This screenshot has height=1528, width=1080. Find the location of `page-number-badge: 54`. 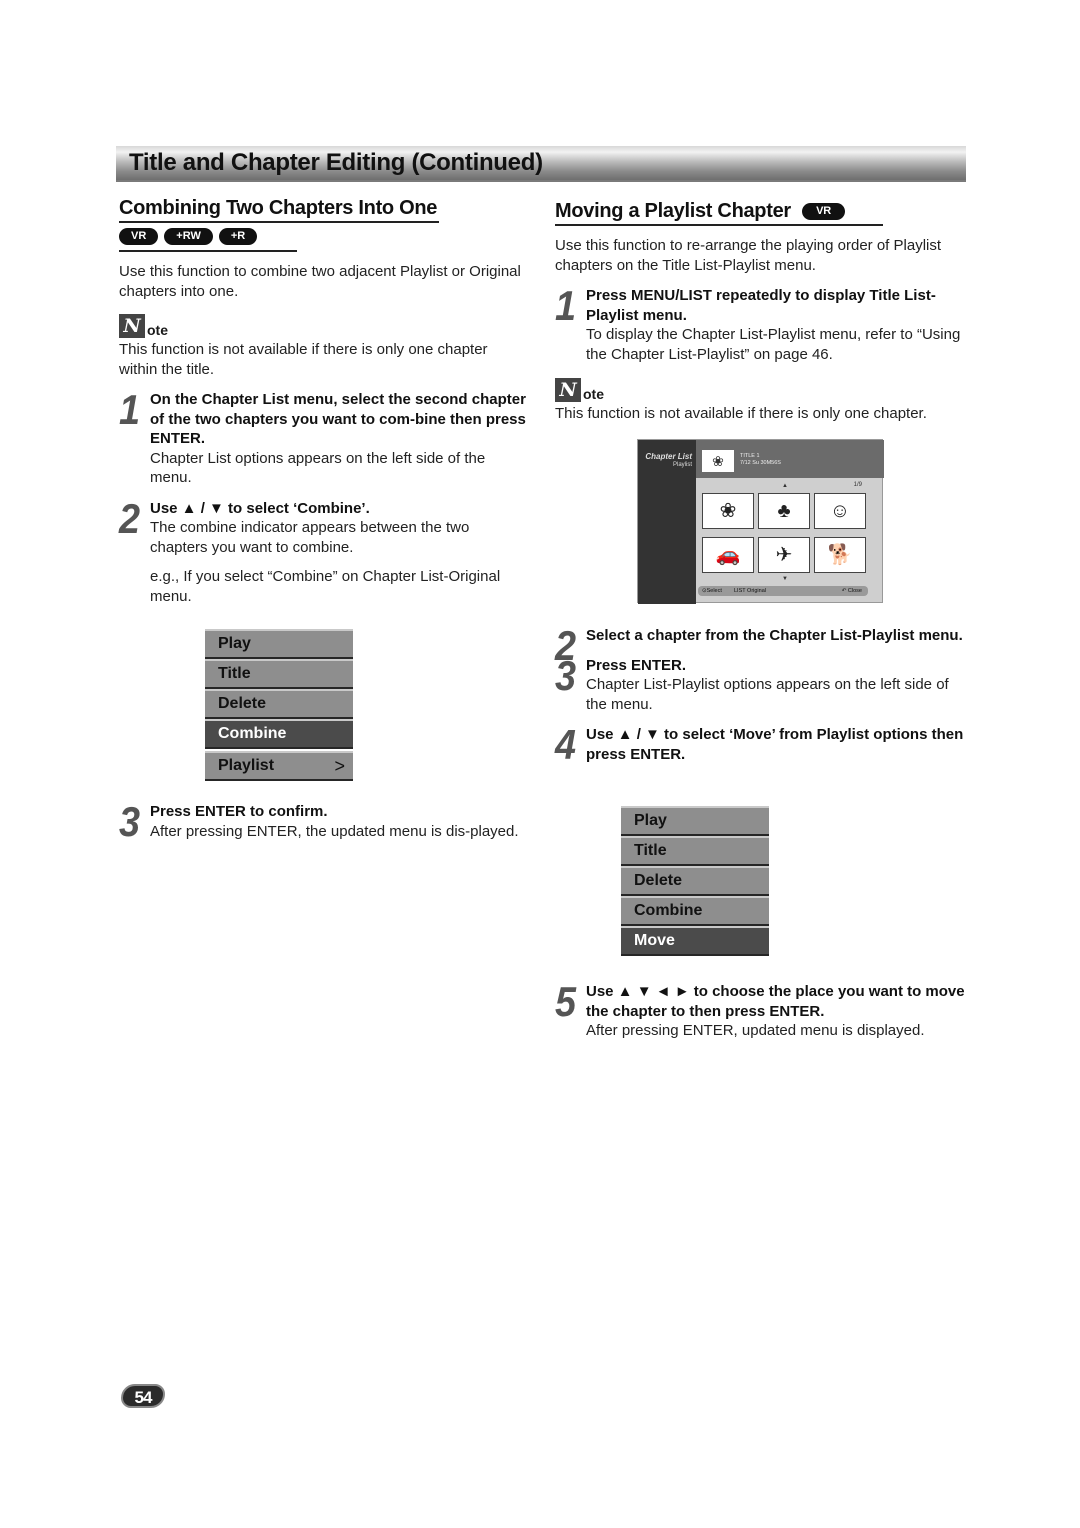

page-number-badge: 54 is located at coordinates (143, 1396).